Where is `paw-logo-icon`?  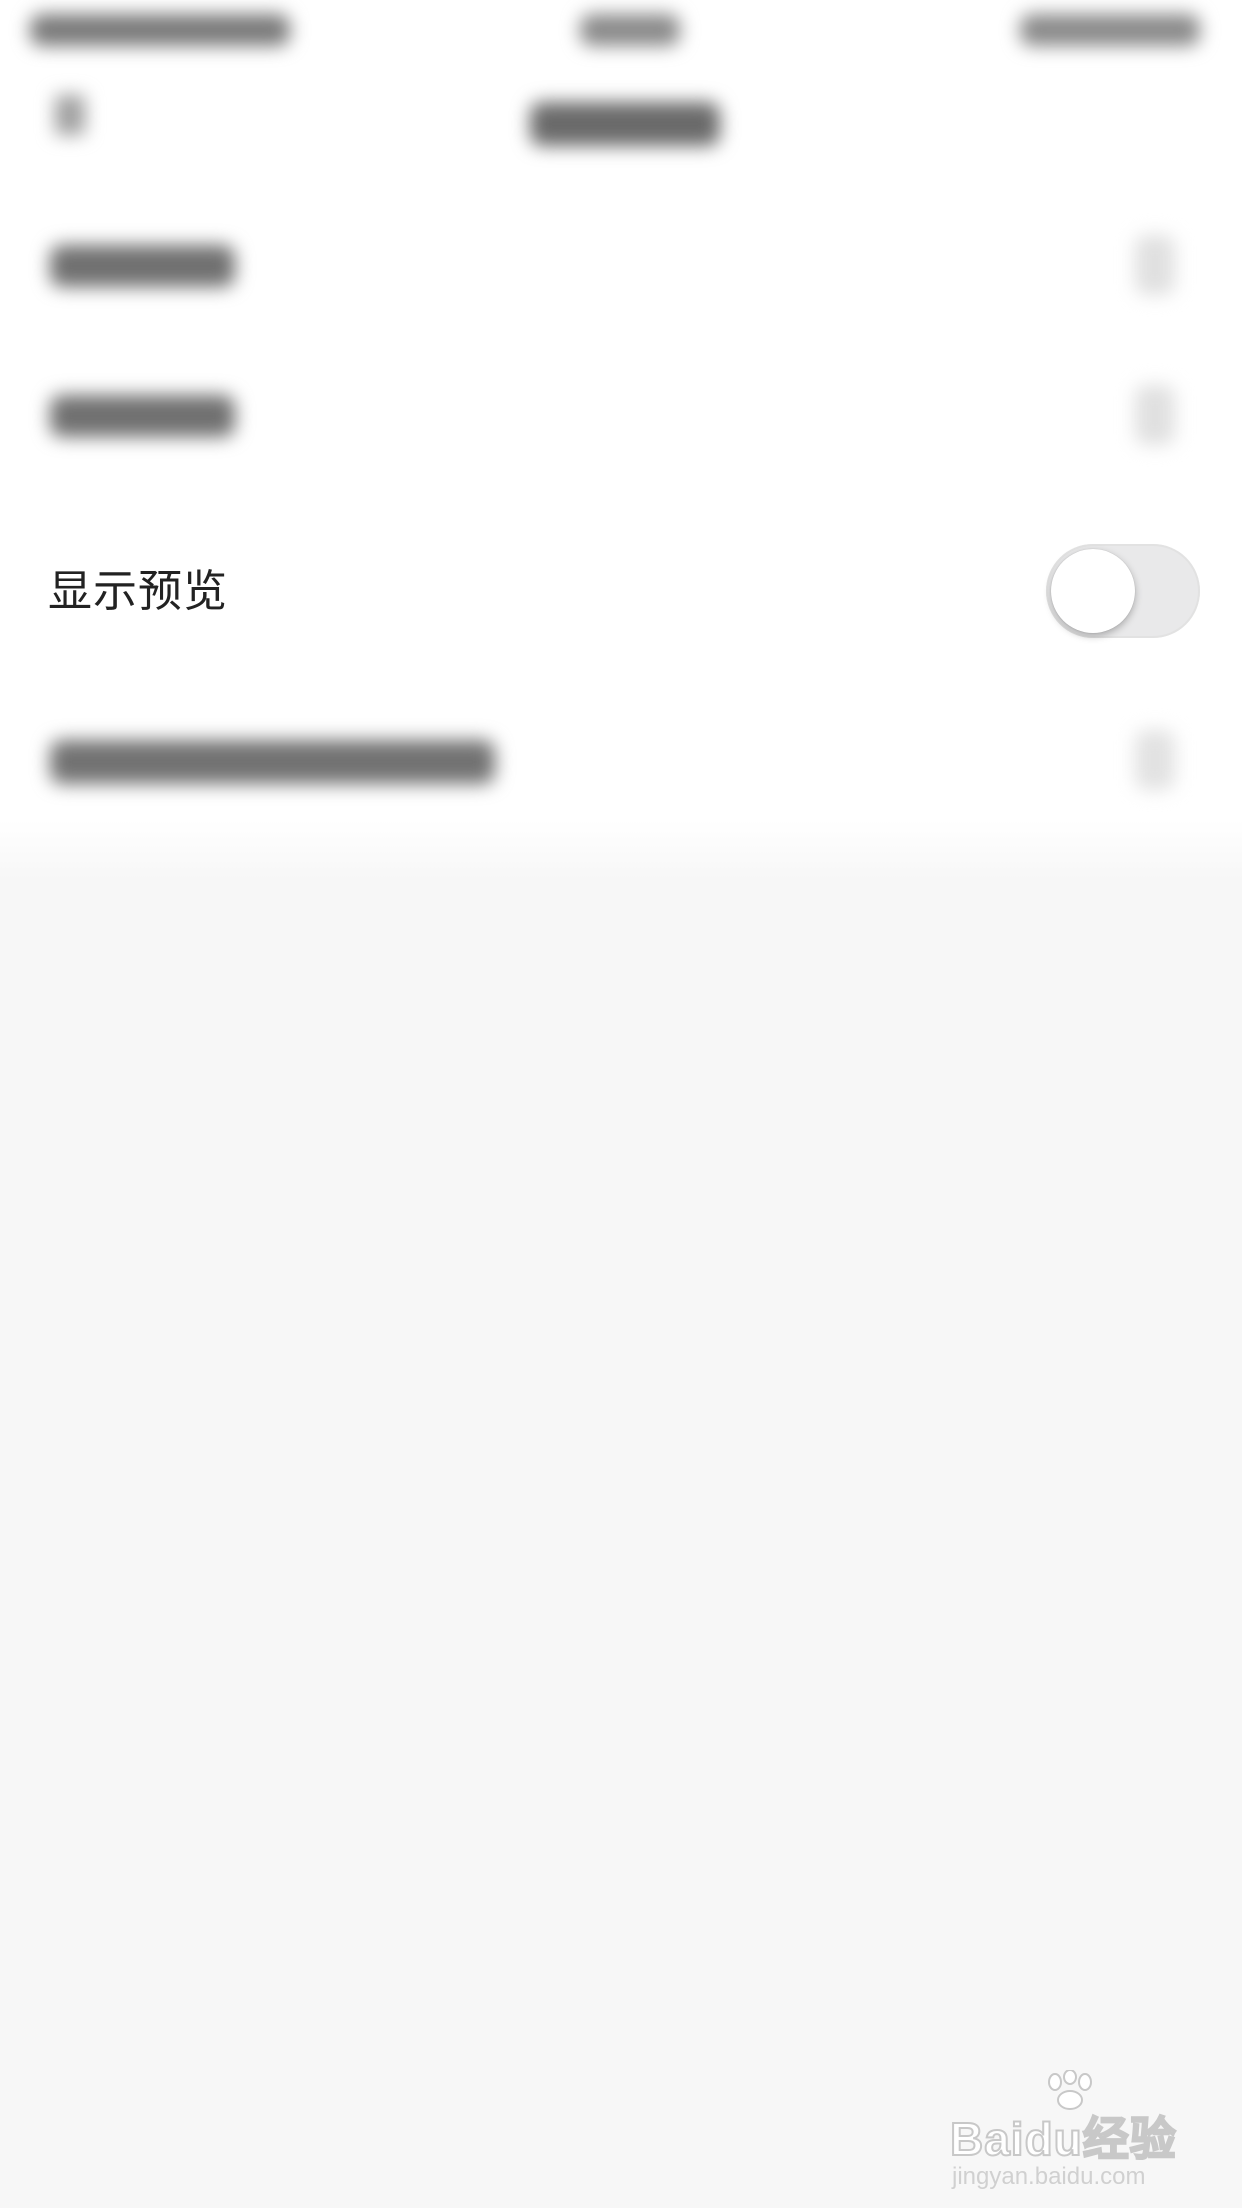
paw-logo-icon is located at coordinates (1070, 2090).